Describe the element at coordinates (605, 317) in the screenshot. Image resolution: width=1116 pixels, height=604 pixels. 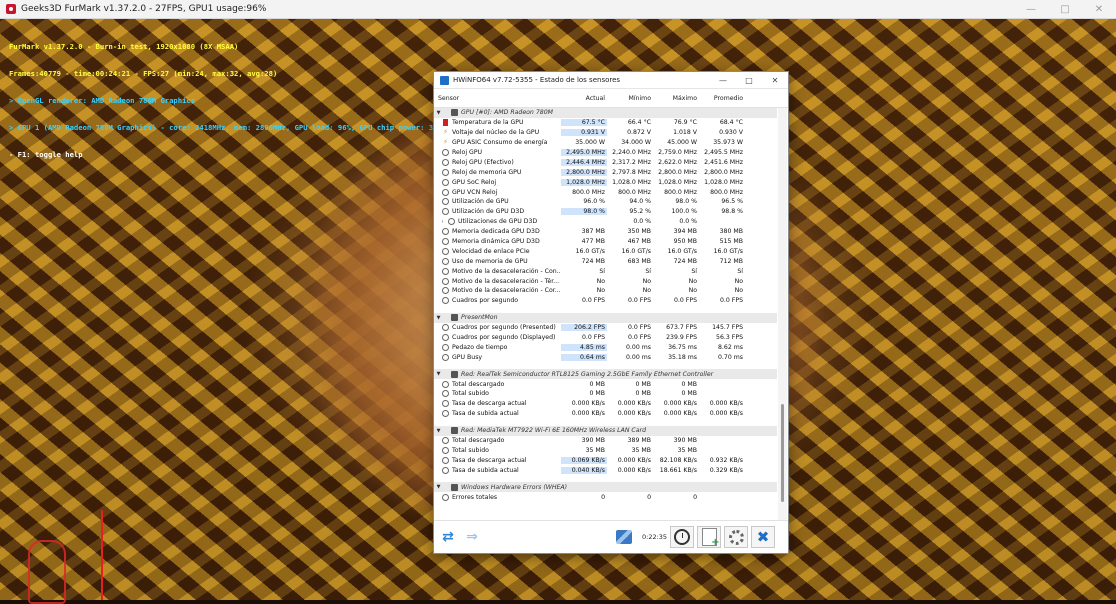
I see `section-header: ▼ PresentMon` at that location.